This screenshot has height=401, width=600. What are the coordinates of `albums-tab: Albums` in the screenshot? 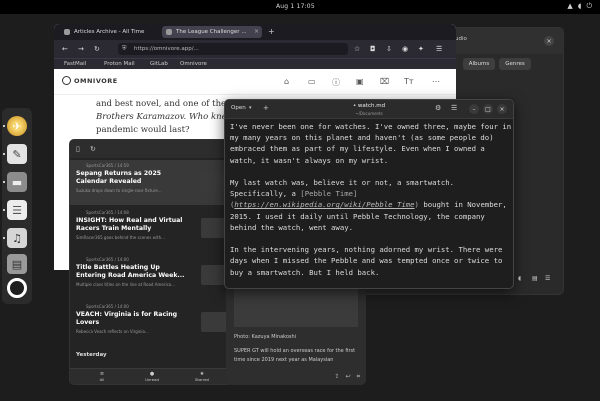 It's located at (479, 64).